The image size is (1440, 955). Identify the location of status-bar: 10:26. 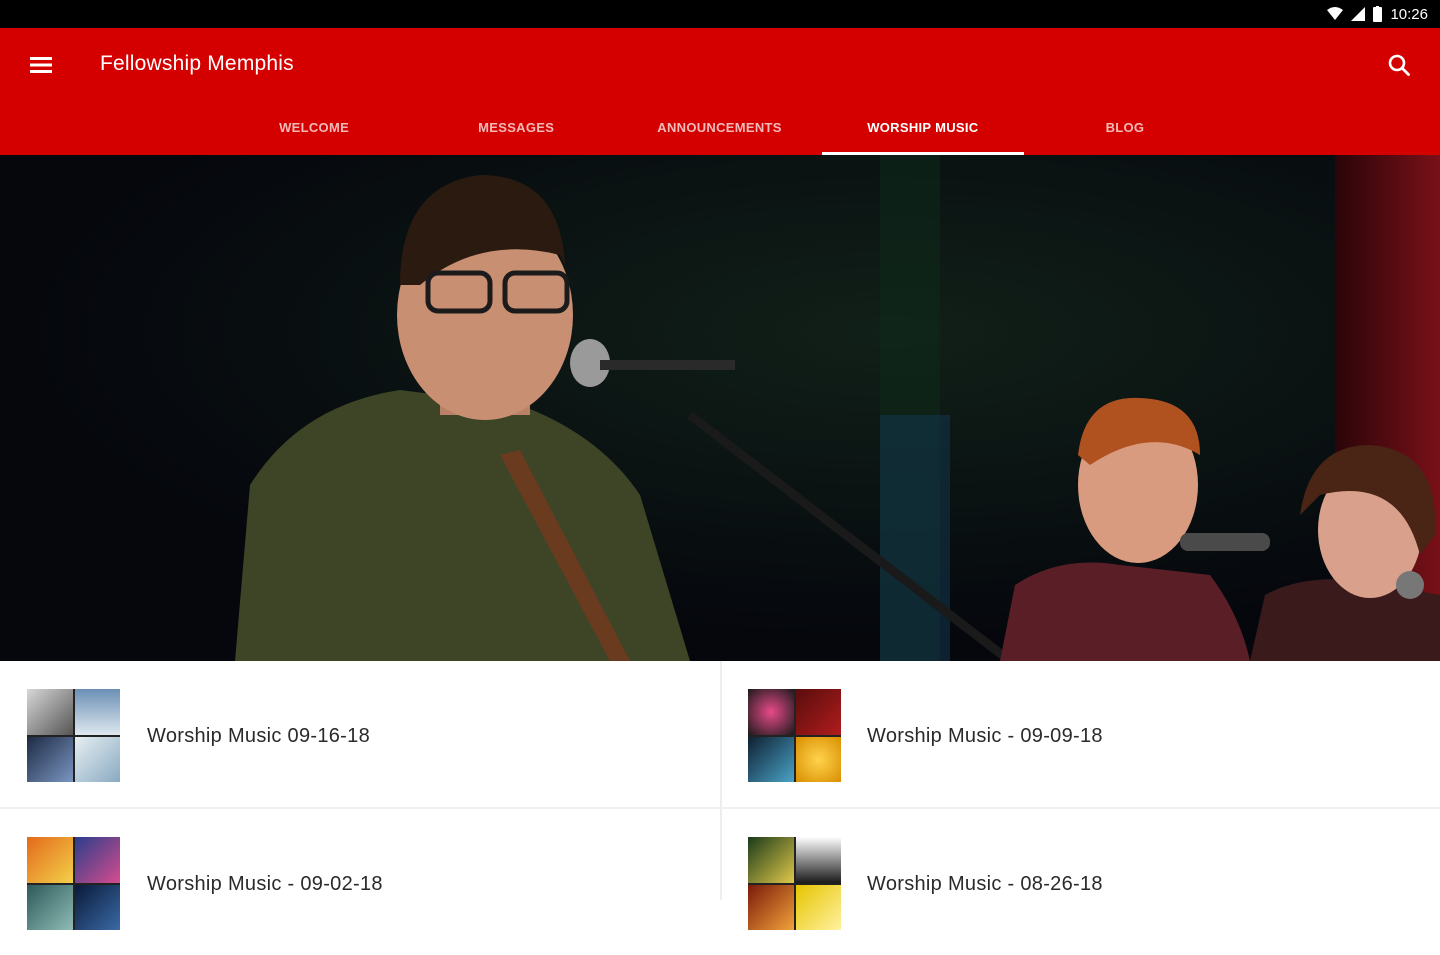
(720, 14).